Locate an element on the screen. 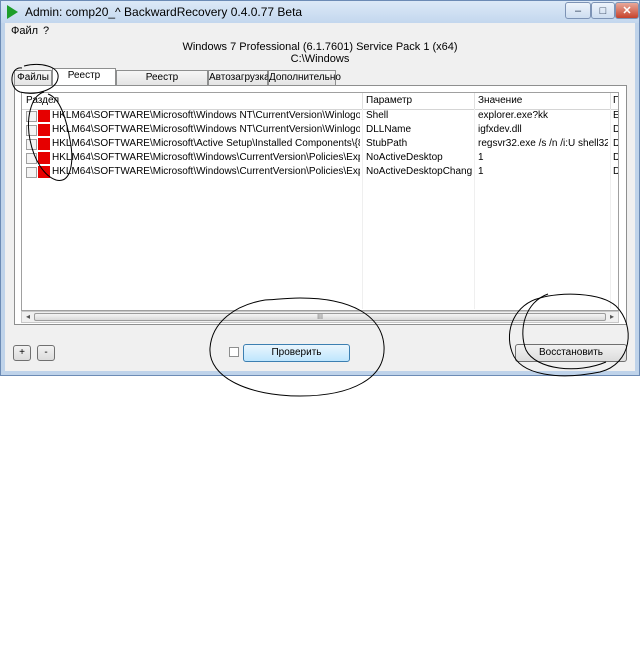 This screenshot has height=667, width=640. scroll-right-icon: ▸ is located at coordinates (612, 317).